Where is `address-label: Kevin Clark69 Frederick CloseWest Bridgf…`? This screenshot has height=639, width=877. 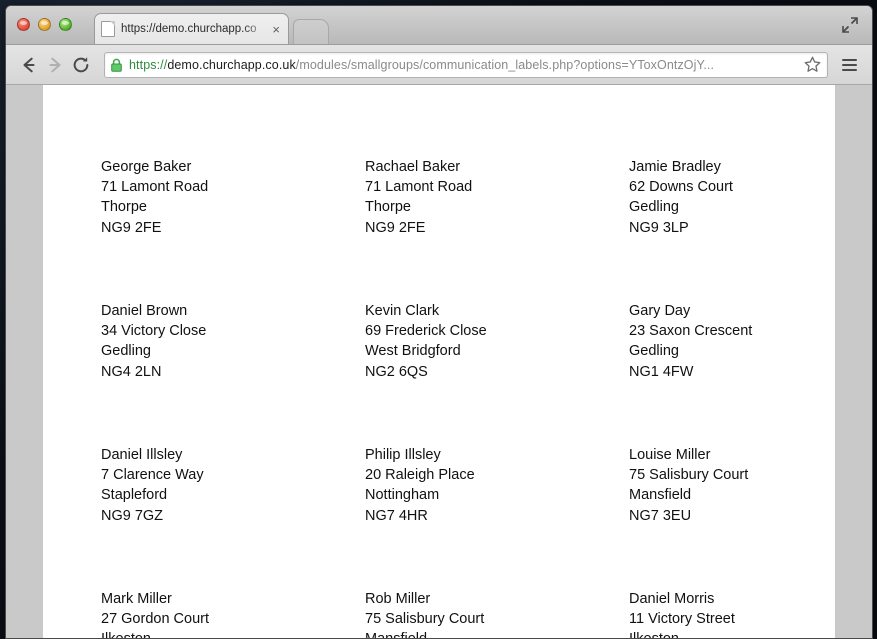
address-label: Kevin Clark69 Frederick CloseWest Bridgf… is located at coordinates (439, 373).